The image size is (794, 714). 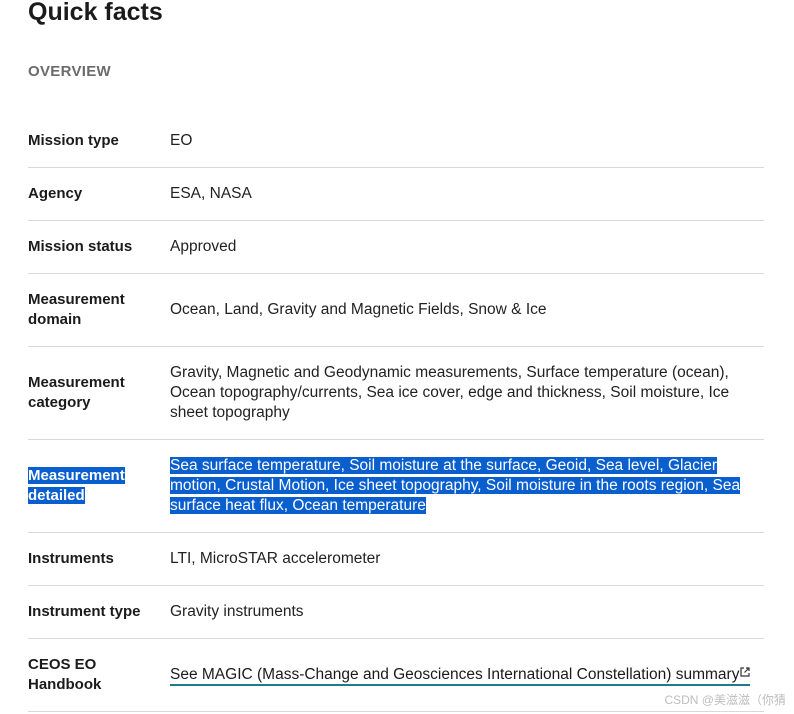 I want to click on fact-key: Instruments, so click(x=71, y=558).